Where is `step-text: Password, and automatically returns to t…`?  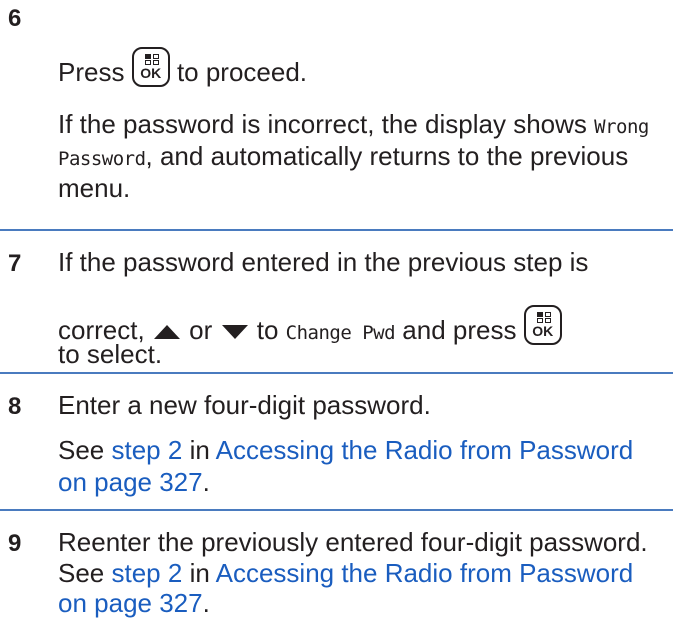 step-text: Password, and automatically returns to t… is located at coordinates (343, 156).